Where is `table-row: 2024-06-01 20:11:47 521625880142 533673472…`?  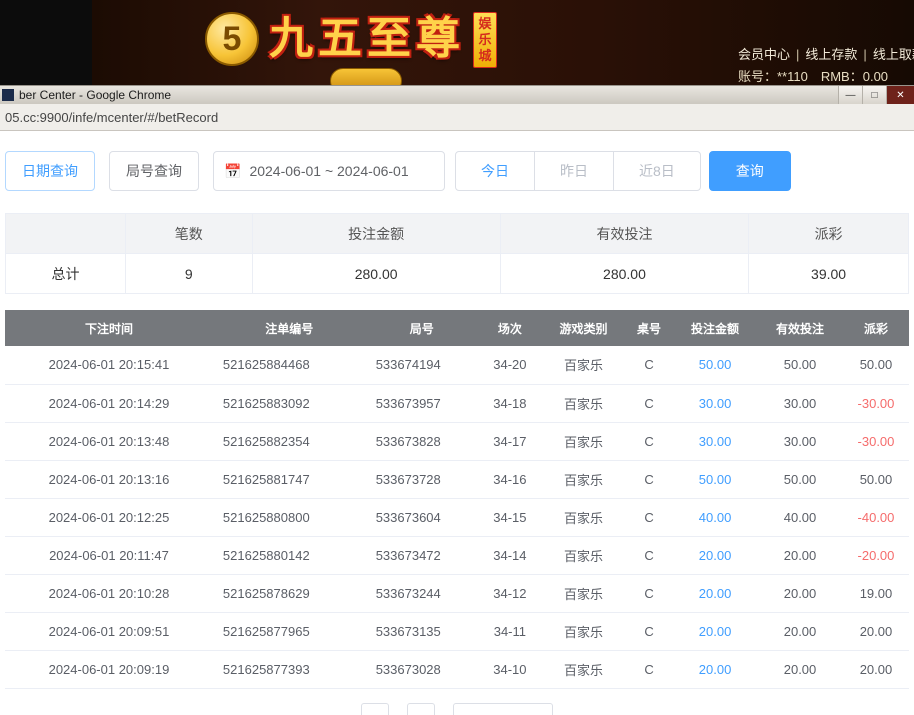
table-row: 2024-06-01 20:11:47 521625880142 533673472… is located at coordinates (457, 555).